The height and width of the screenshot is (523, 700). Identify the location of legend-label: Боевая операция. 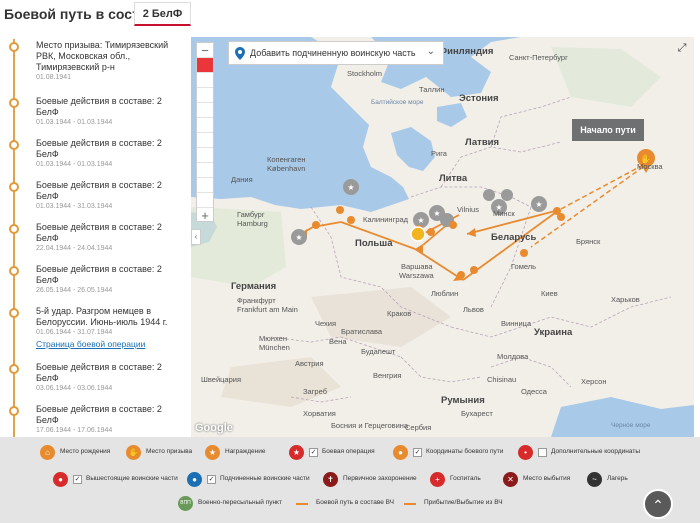
(348, 451).